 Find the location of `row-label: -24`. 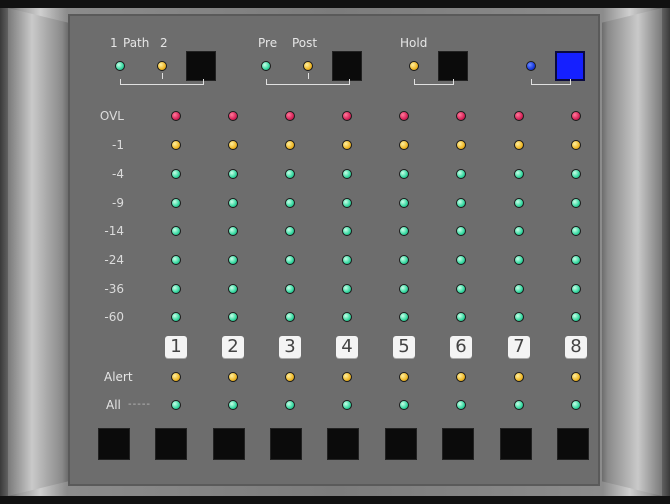

row-label: -24 is located at coordinates (114, 260).